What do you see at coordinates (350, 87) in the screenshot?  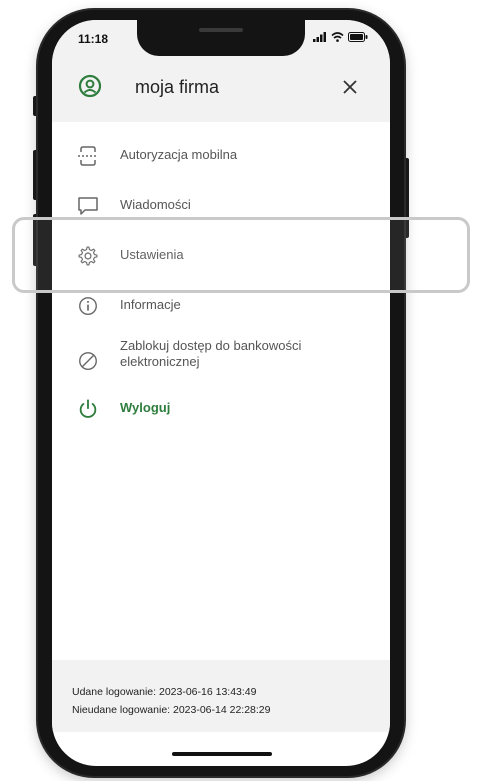 I see `close-icon` at bounding box center [350, 87].